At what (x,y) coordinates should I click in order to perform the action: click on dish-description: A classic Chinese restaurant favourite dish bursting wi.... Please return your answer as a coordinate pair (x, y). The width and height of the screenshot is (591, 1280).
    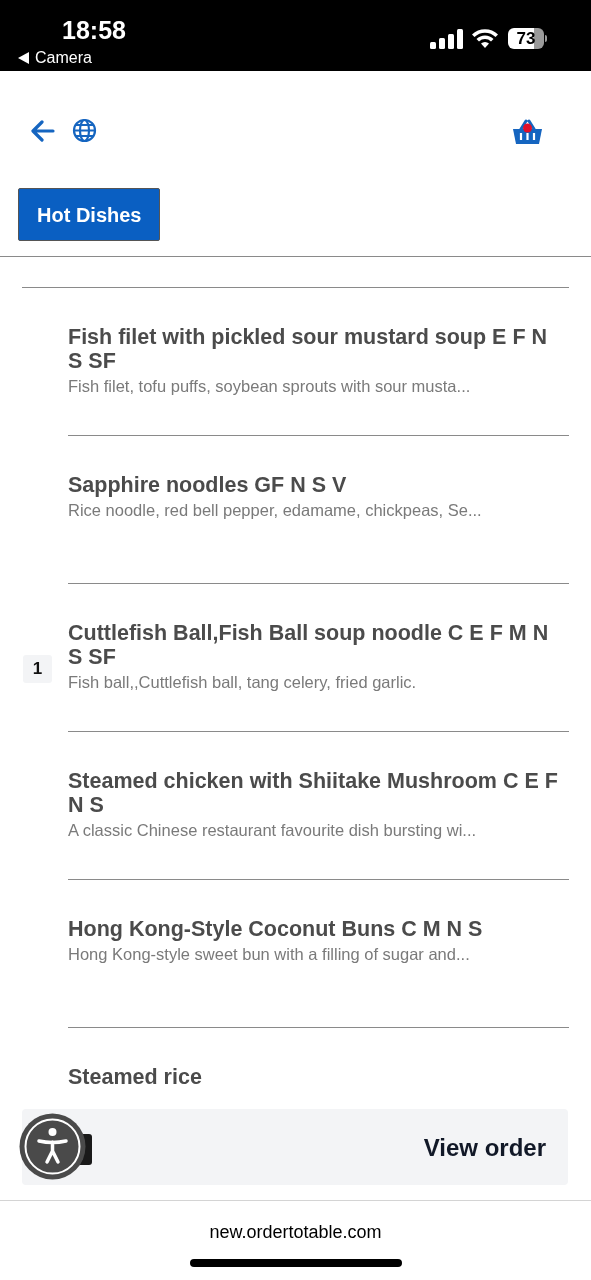
    Looking at the image, I should click on (273, 830).